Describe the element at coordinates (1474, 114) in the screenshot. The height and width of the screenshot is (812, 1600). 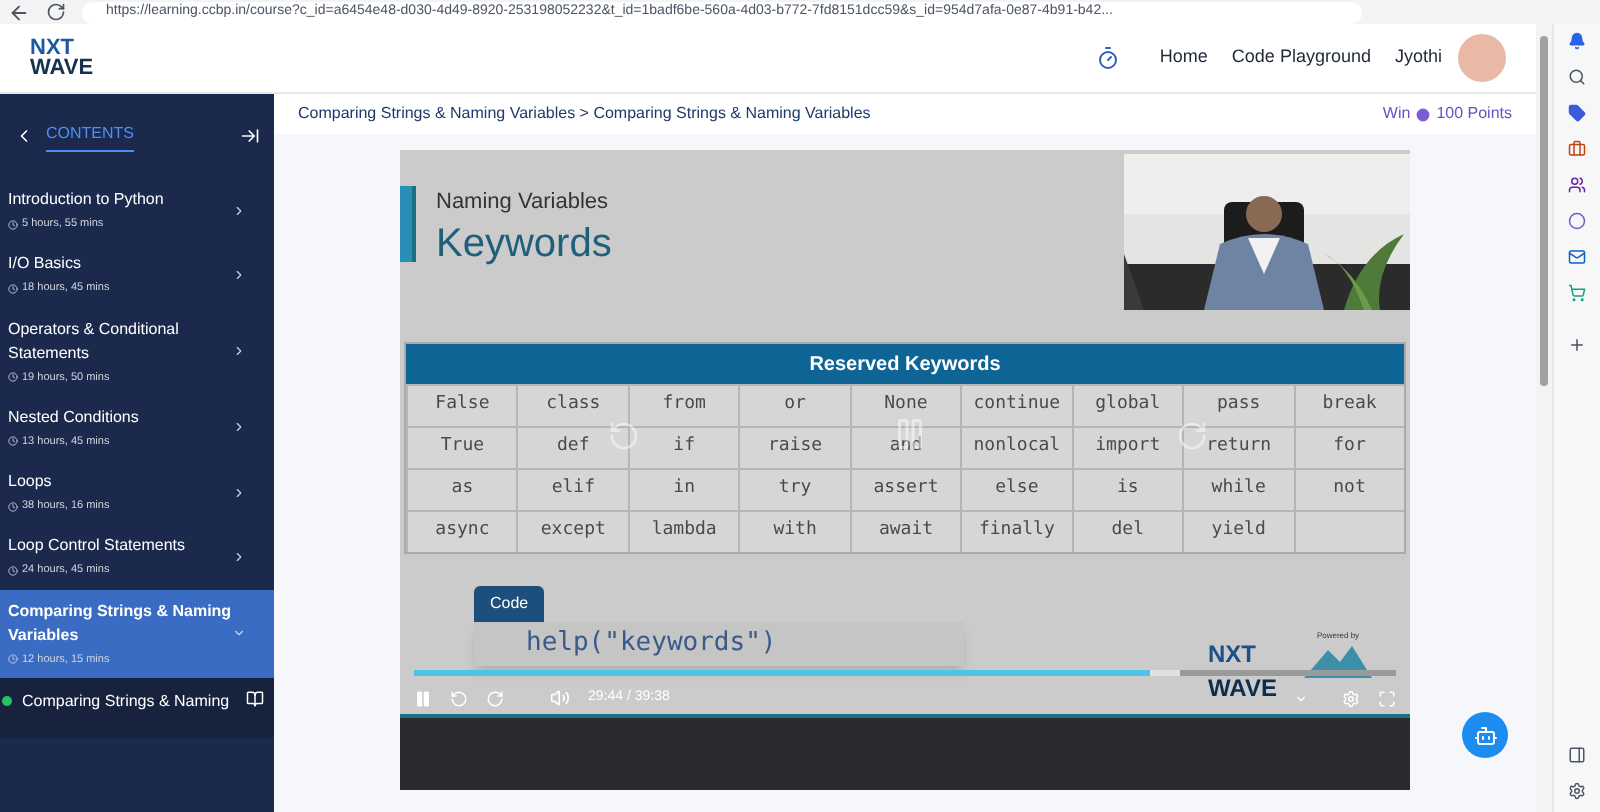
I see `reward-points: 100 Points` at that location.